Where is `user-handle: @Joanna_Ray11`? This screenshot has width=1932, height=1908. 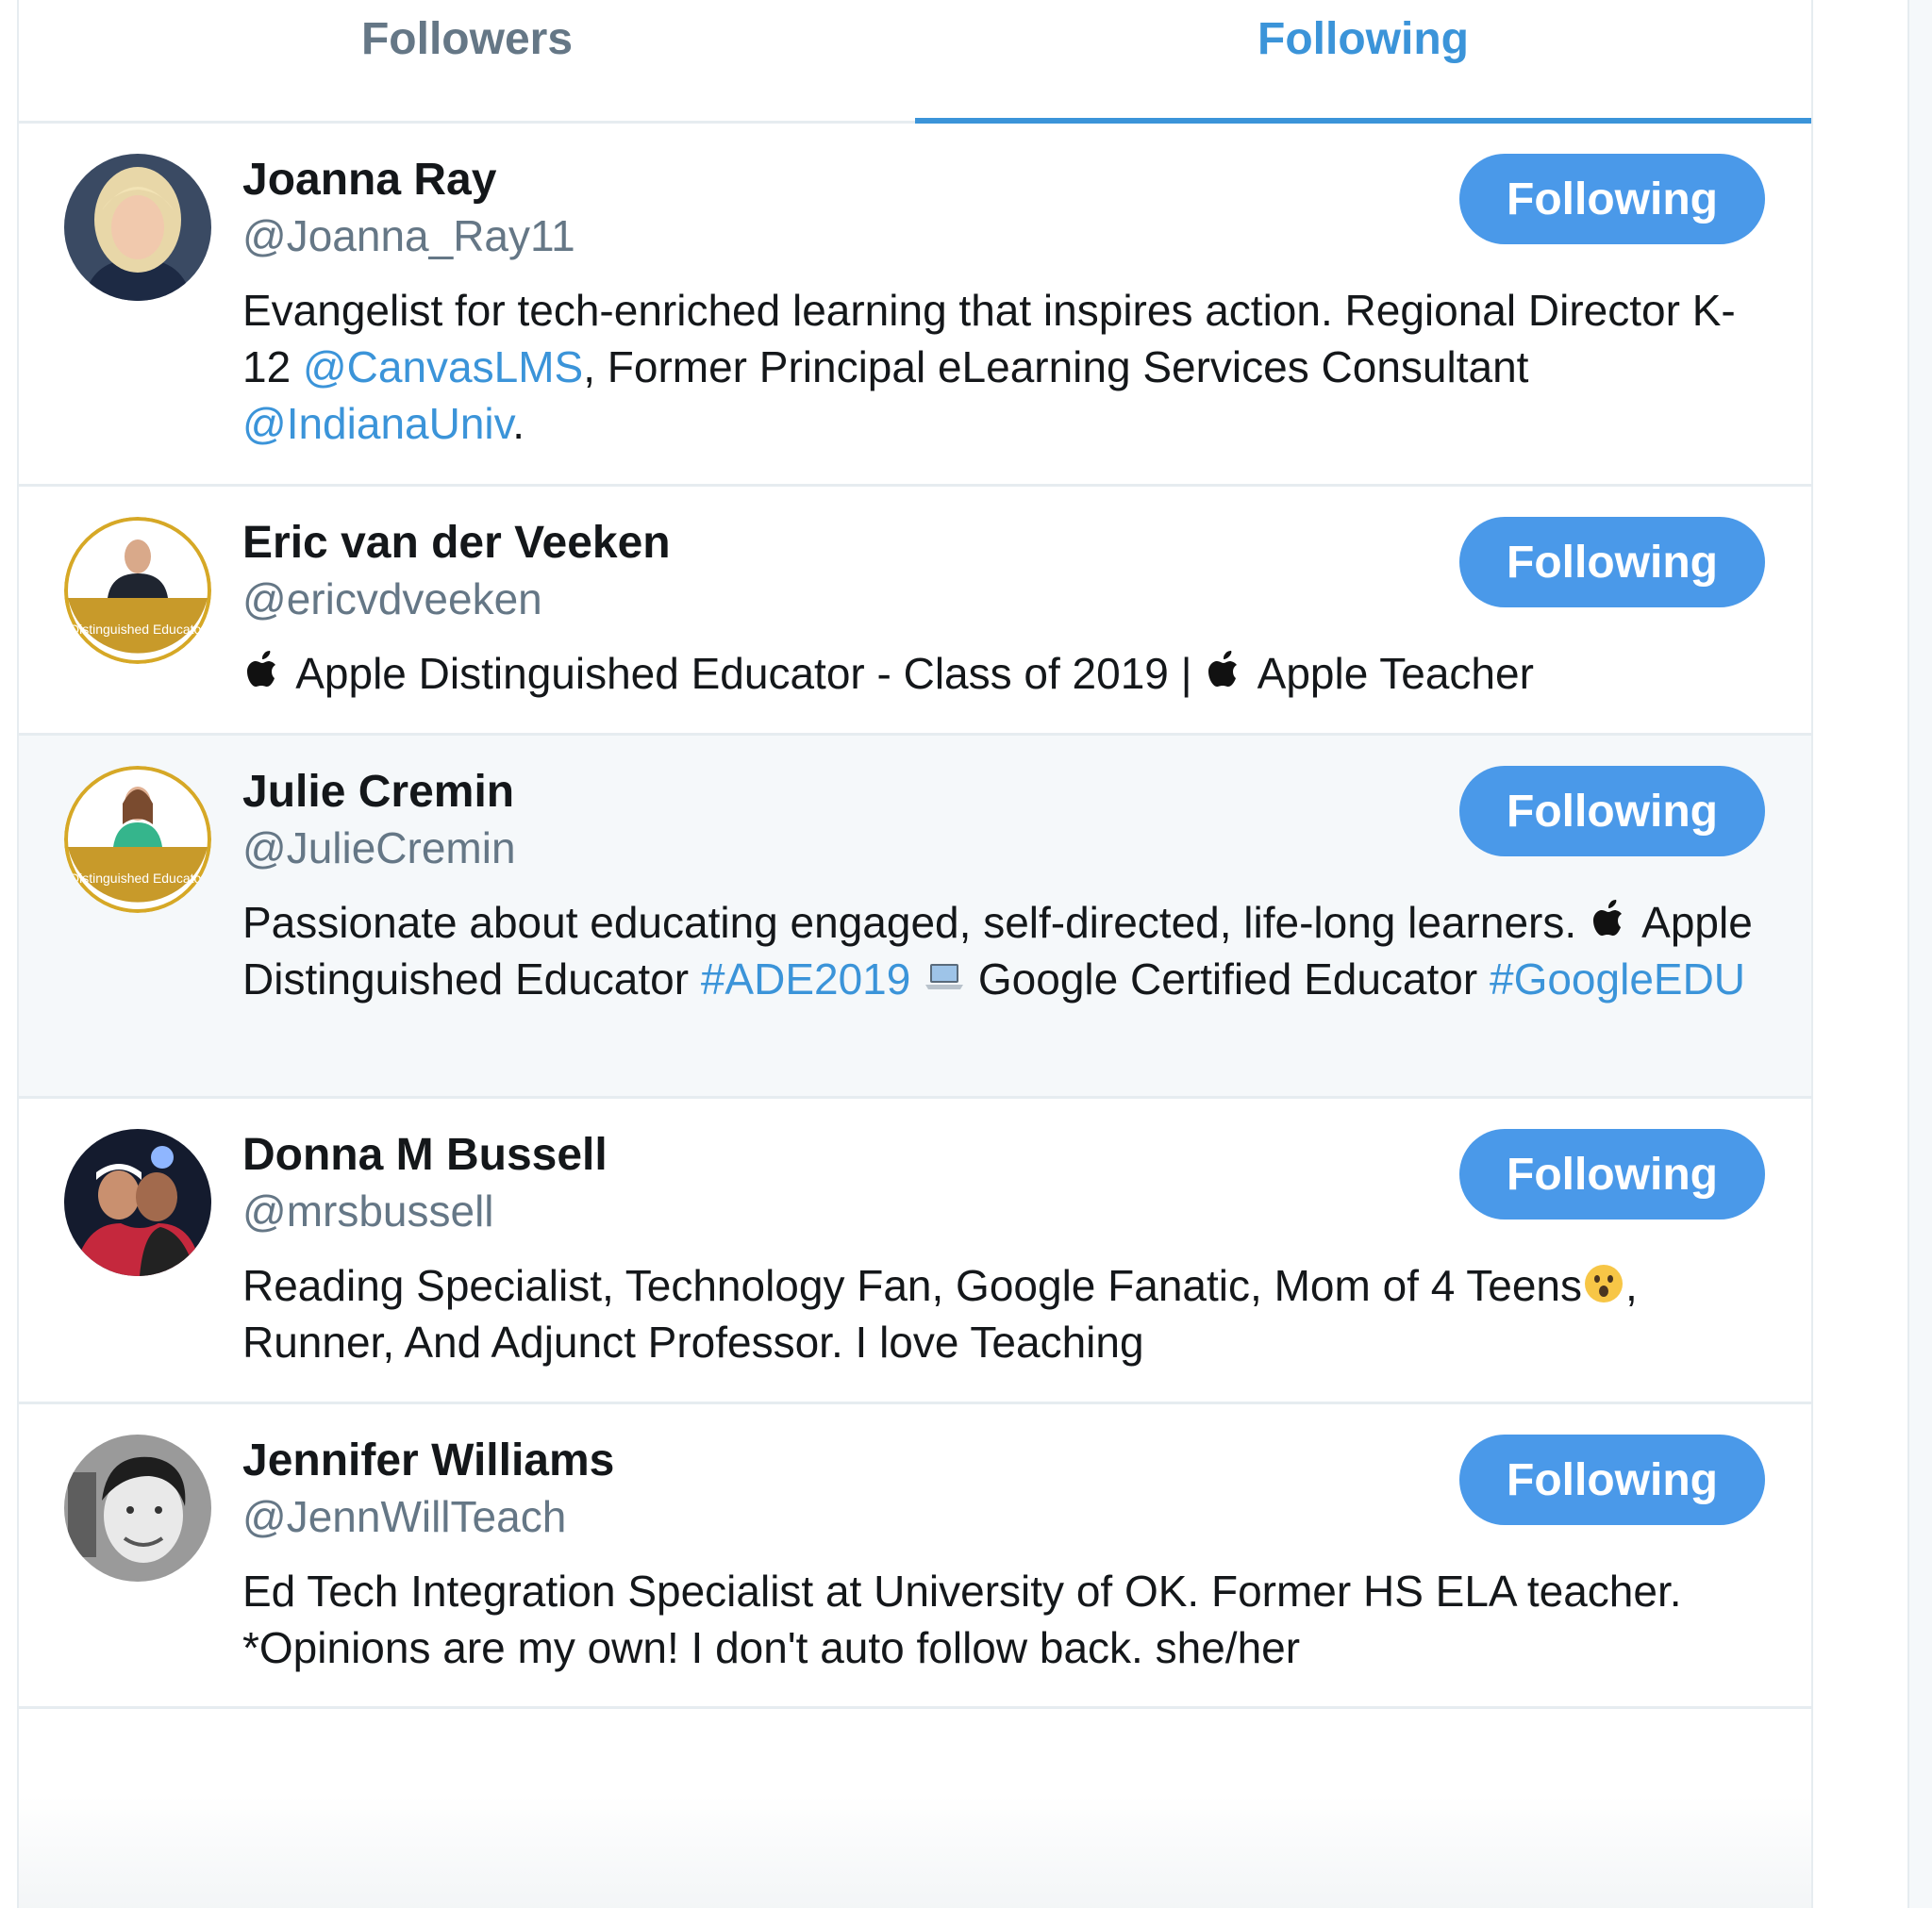 user-handle: @Joanna_Ray11 is located at coordinates (409, 235).